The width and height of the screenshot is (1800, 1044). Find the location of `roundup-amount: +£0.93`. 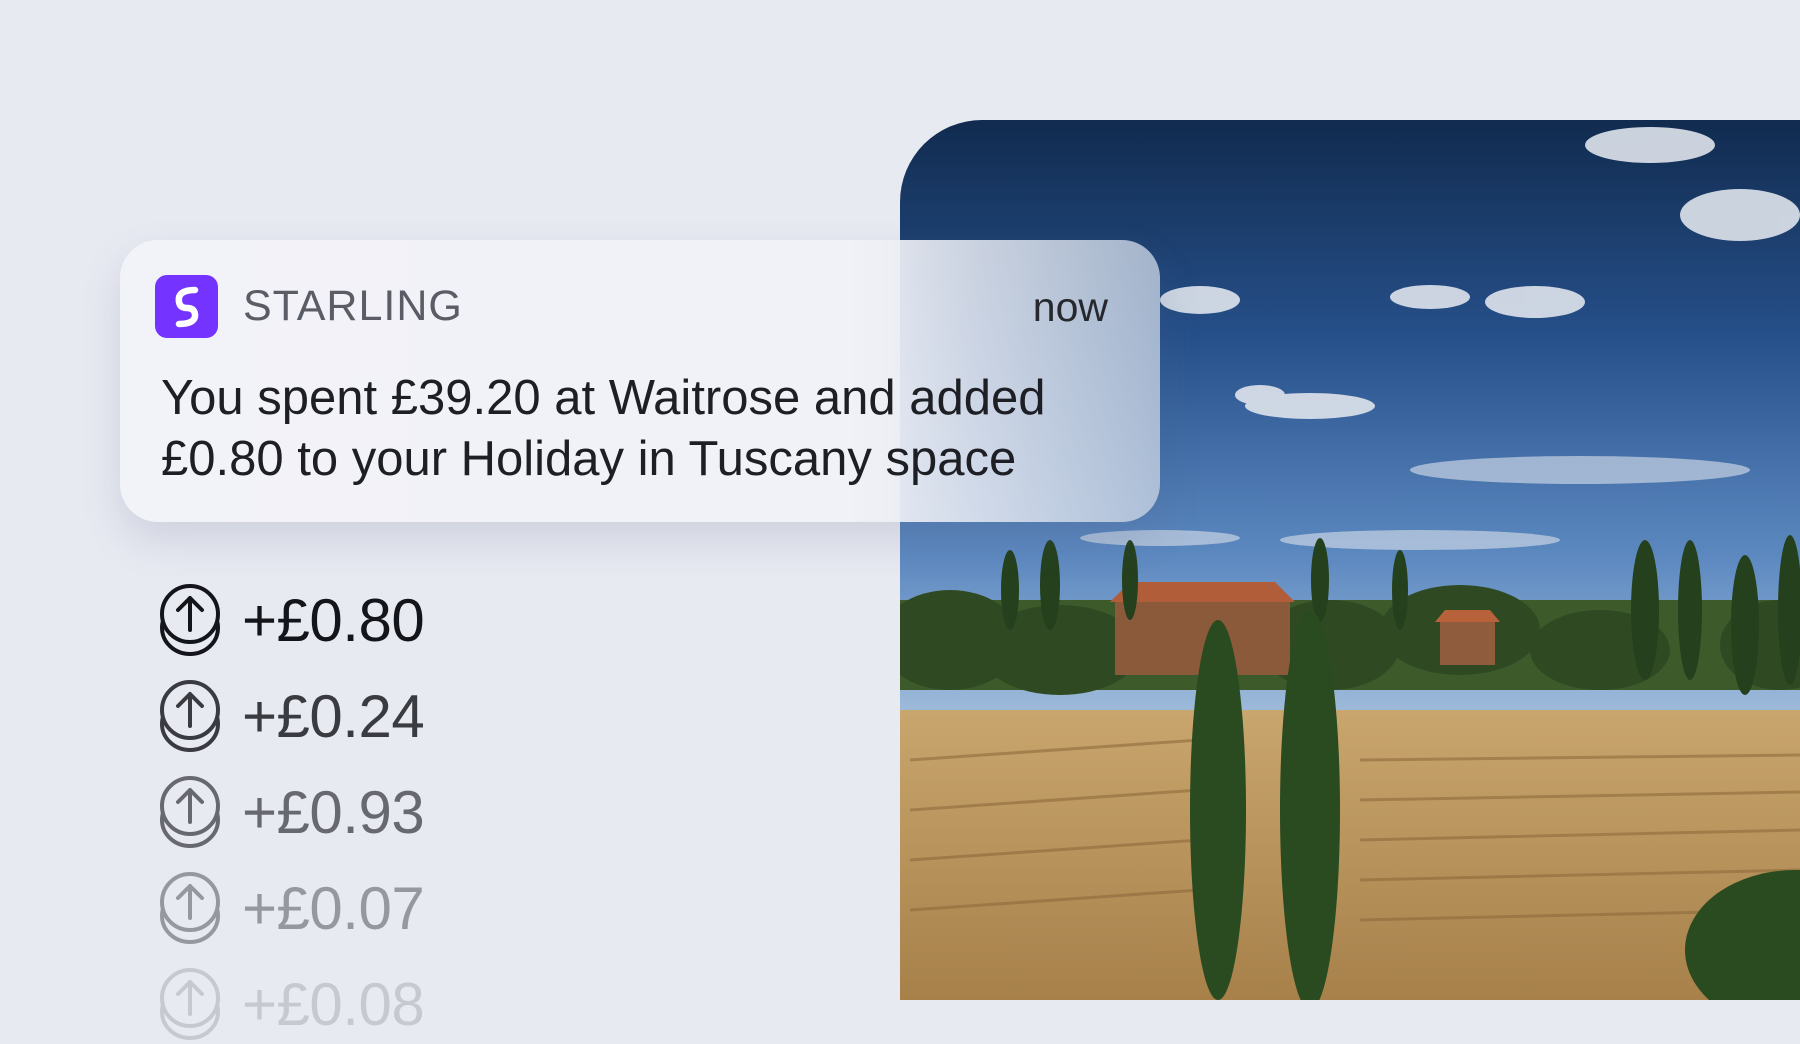

roundup-amount: +£0.93 is located at coordinates (333, 812).